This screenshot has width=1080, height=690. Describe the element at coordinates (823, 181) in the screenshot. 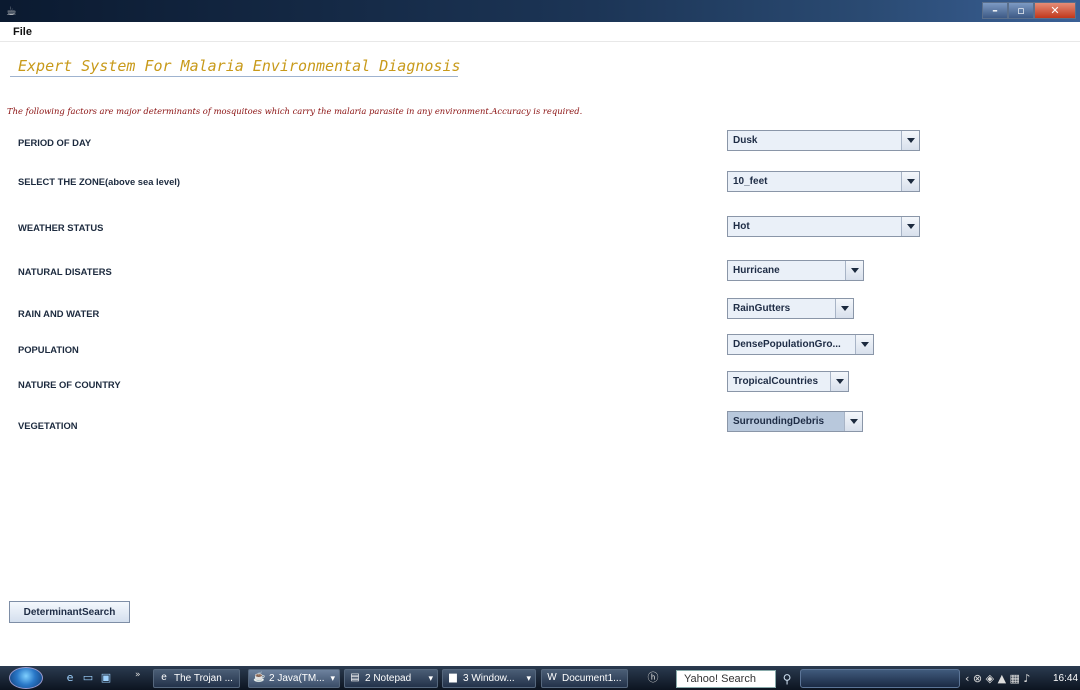

I see `zone-select: 10_feet` at that location.